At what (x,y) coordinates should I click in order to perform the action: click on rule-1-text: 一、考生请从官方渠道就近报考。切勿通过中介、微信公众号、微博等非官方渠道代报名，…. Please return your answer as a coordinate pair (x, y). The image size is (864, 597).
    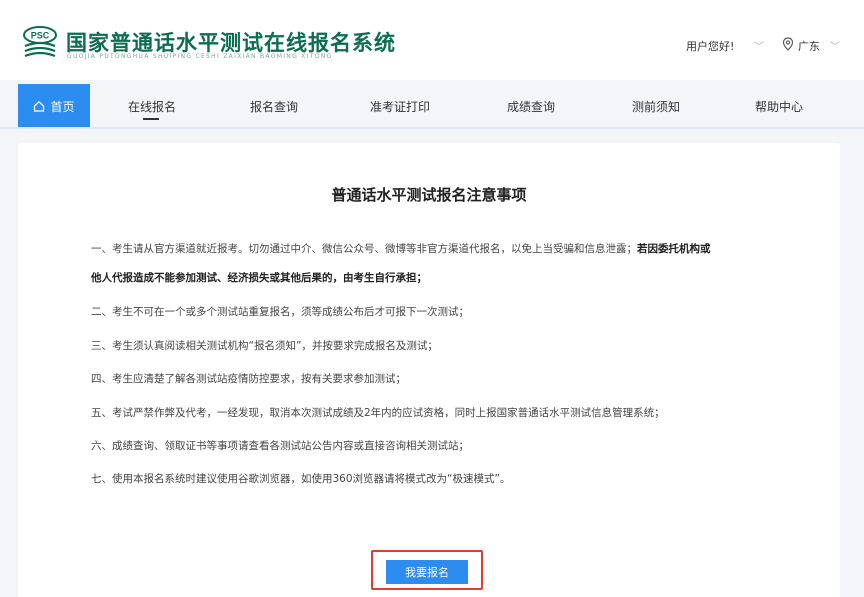
    Looking at the image, I should click on (364, 249).